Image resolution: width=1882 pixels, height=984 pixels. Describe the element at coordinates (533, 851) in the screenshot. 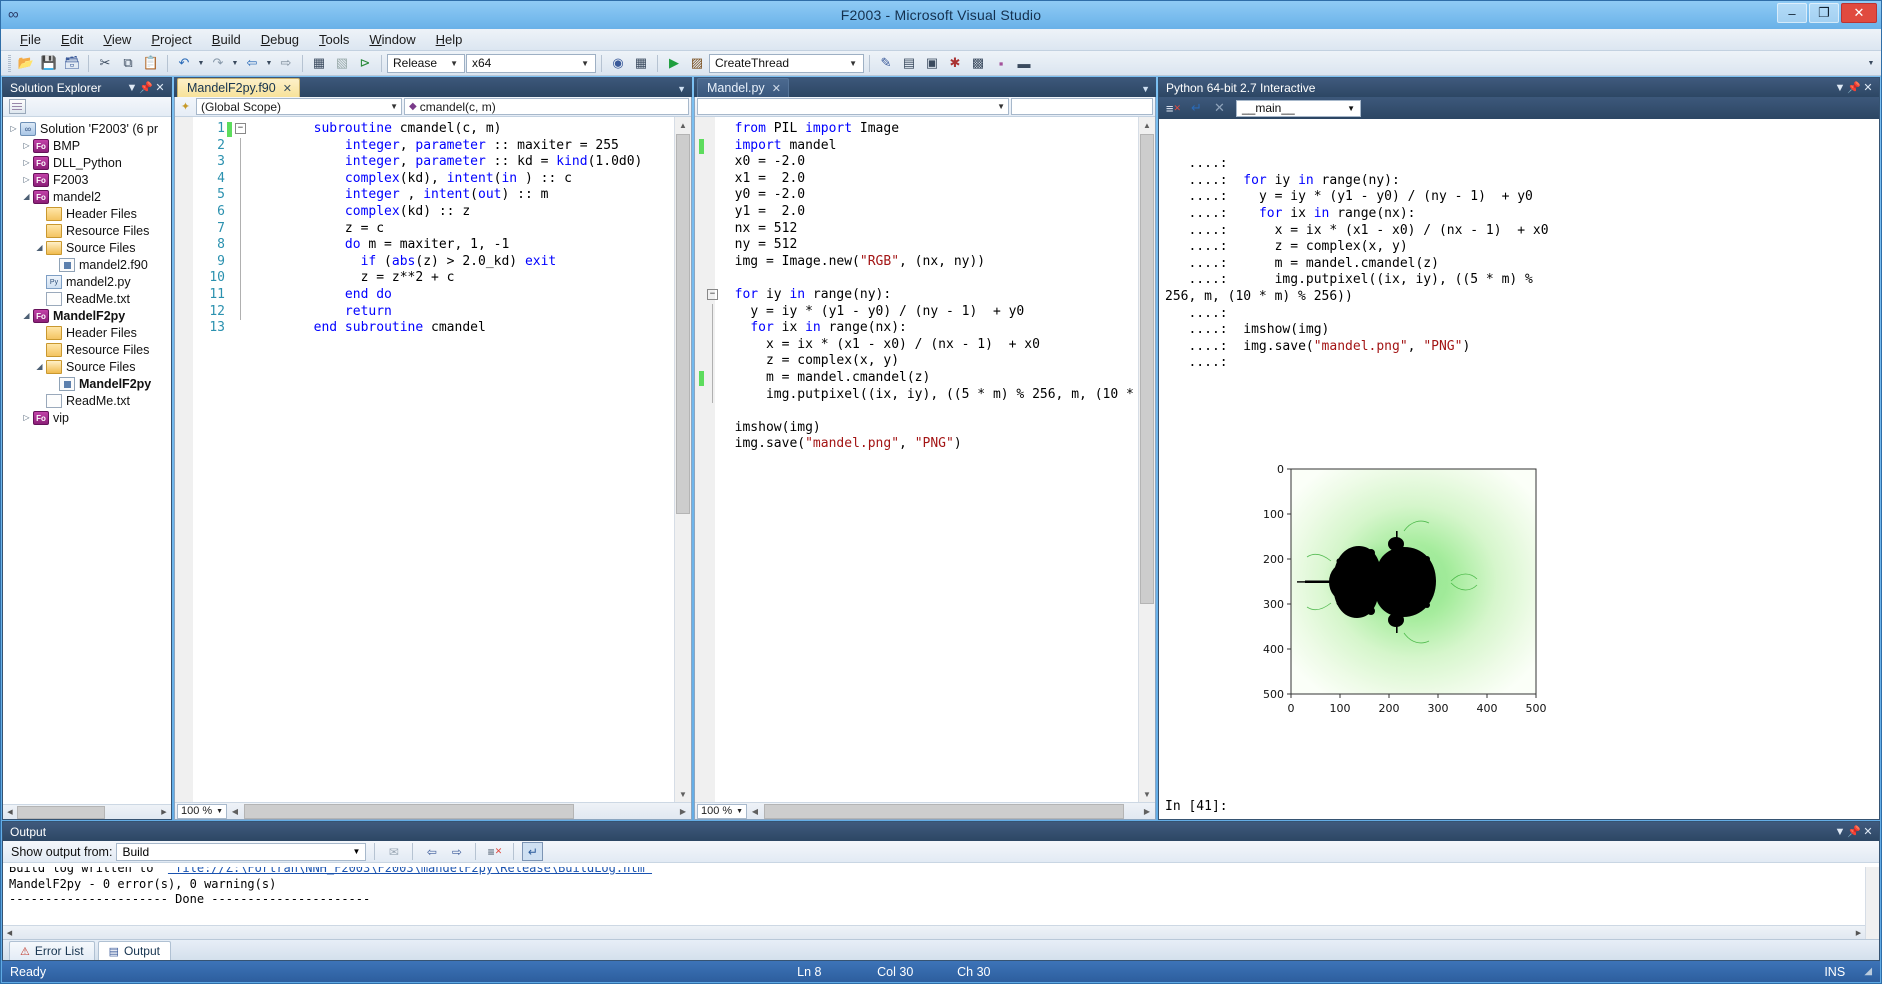

I see `toggle-word-wrap-icon: ↵` at that location.